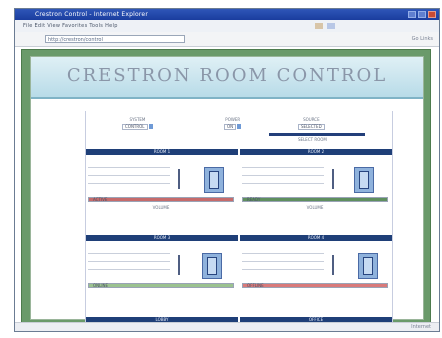  What do you see at coordinates (412, 14) in the screenshot?
I see `minimize-button` at bounding box center [412, 14].